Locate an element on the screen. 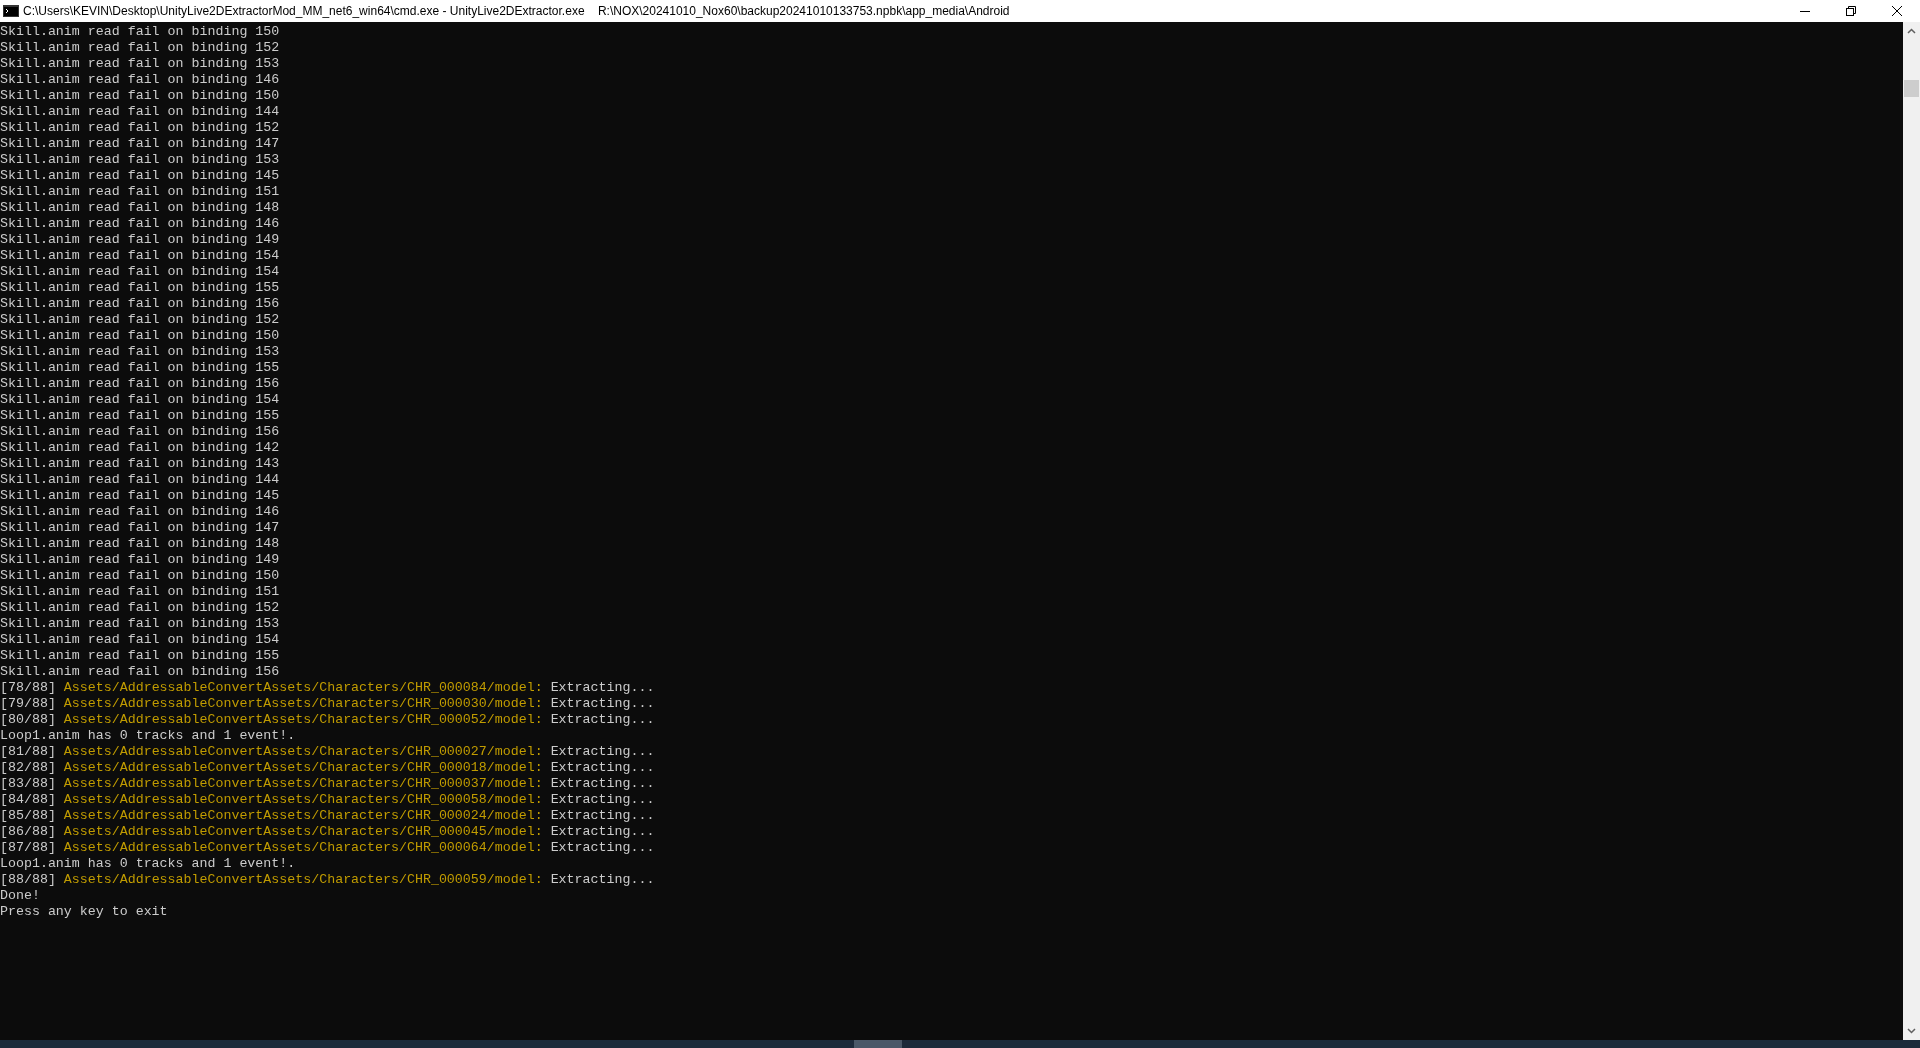 This screenshot has width=1920, height=1048. asset-path: Assets/AddressableConvertAssets/Characters/CHR_000018/model: is located at coordinates (303, 768).